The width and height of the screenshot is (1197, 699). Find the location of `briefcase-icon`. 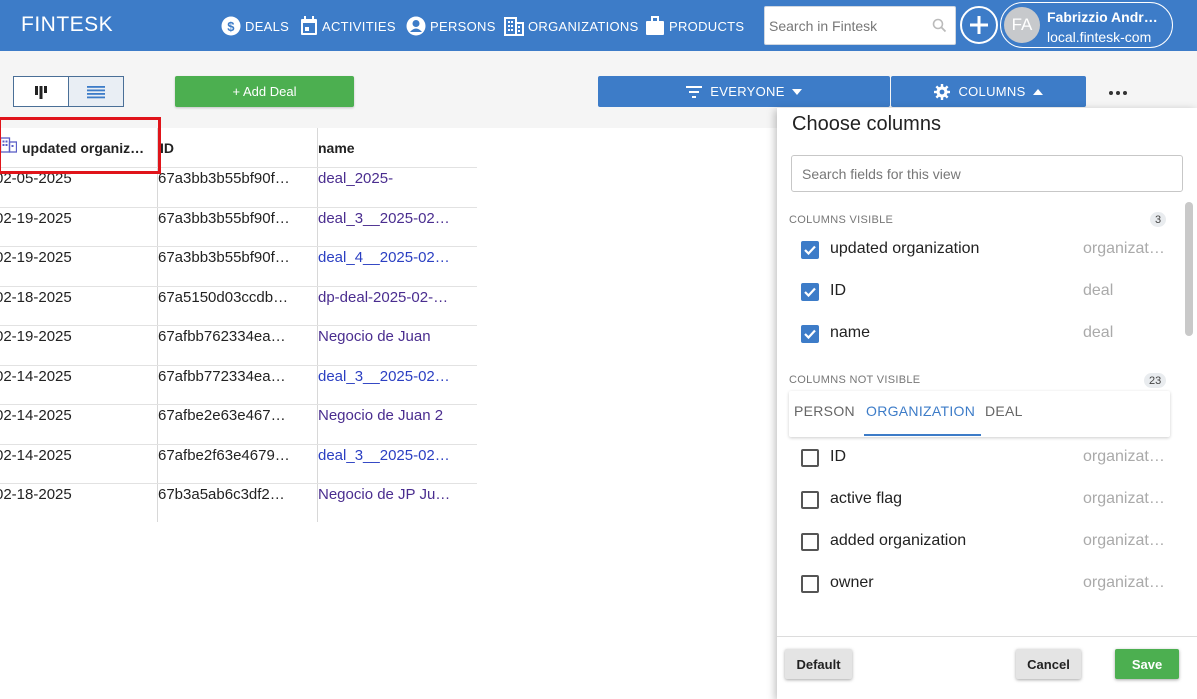

briefcase-icon is located at coordinates (655, 25).